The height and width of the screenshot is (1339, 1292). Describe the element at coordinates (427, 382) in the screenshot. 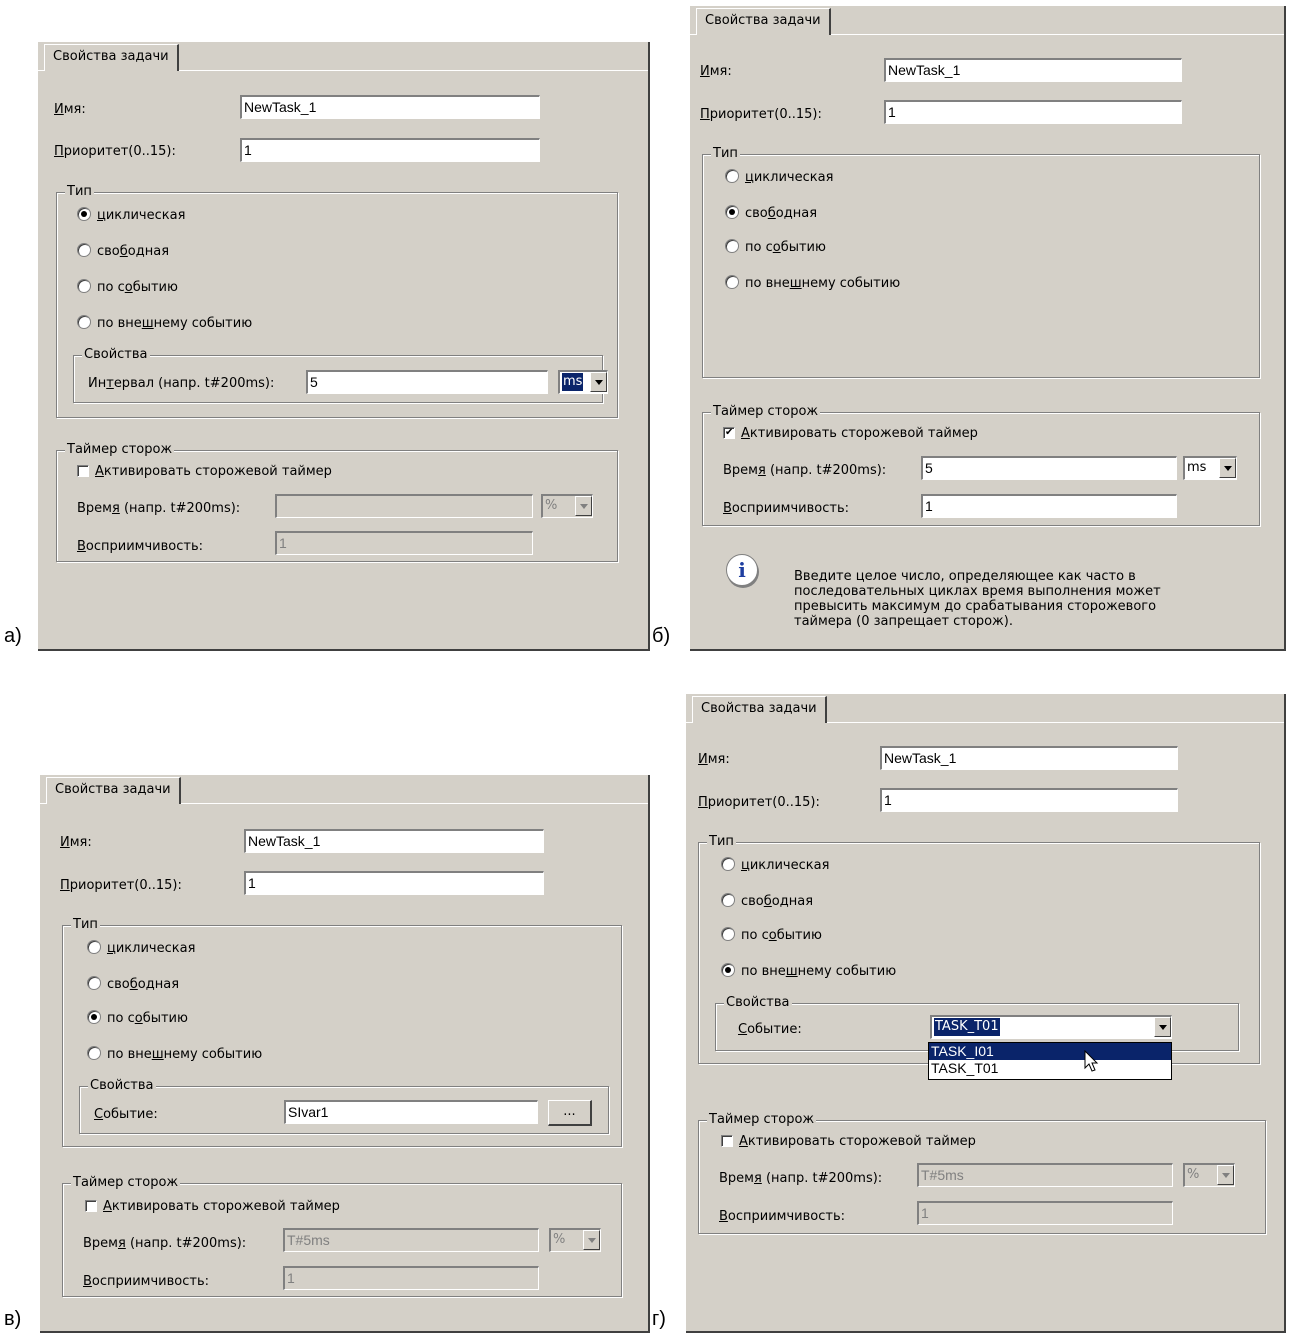

I see `interval-field: 5` at that location.